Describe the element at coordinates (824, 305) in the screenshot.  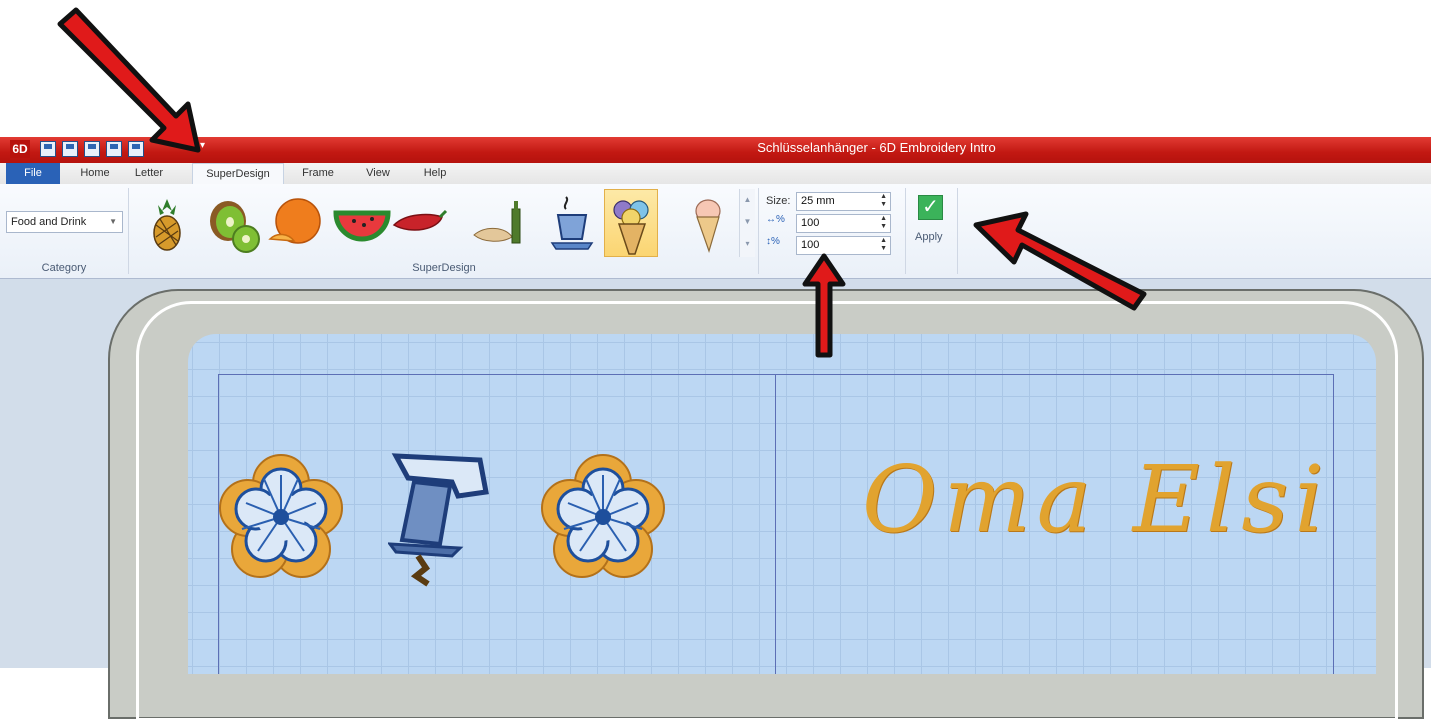
I see `arrow-up-center-icon` at that location.